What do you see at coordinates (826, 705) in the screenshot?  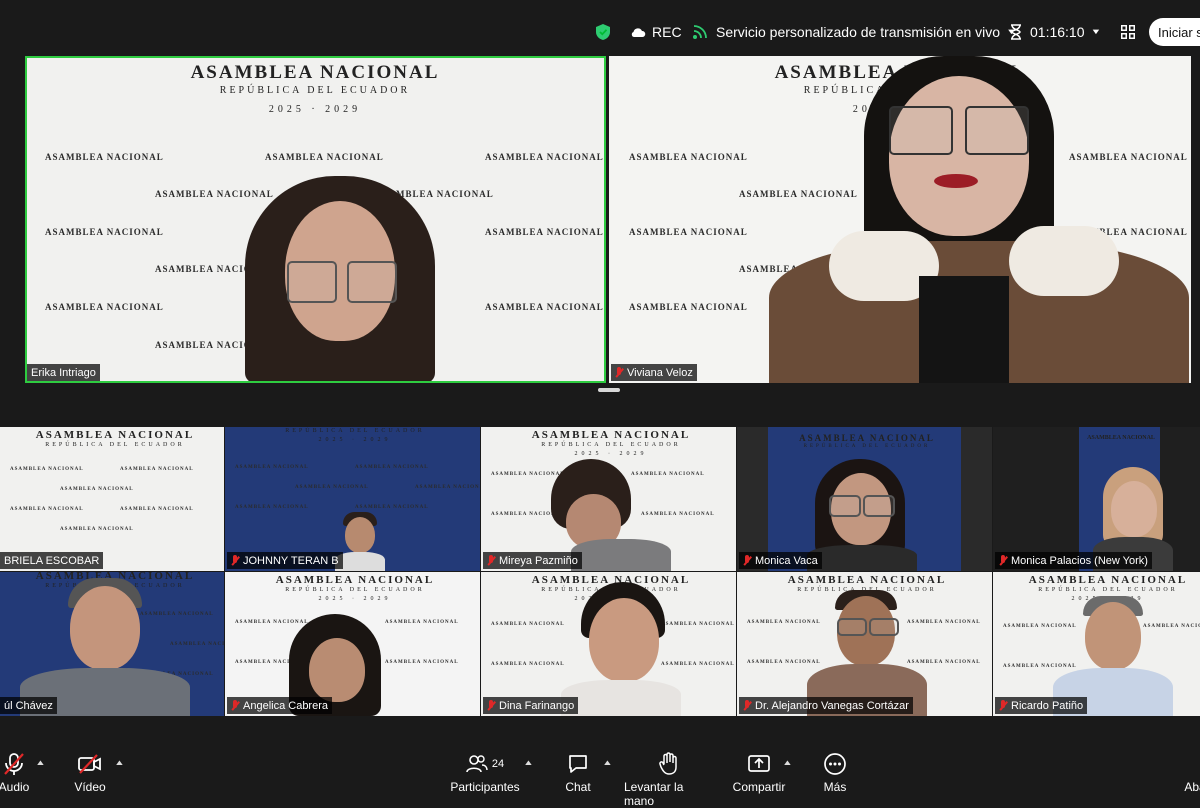 I see `participant-name-tag: Dr. Alejandro Vanegas Cortázar` at bounding box center [826, 705].